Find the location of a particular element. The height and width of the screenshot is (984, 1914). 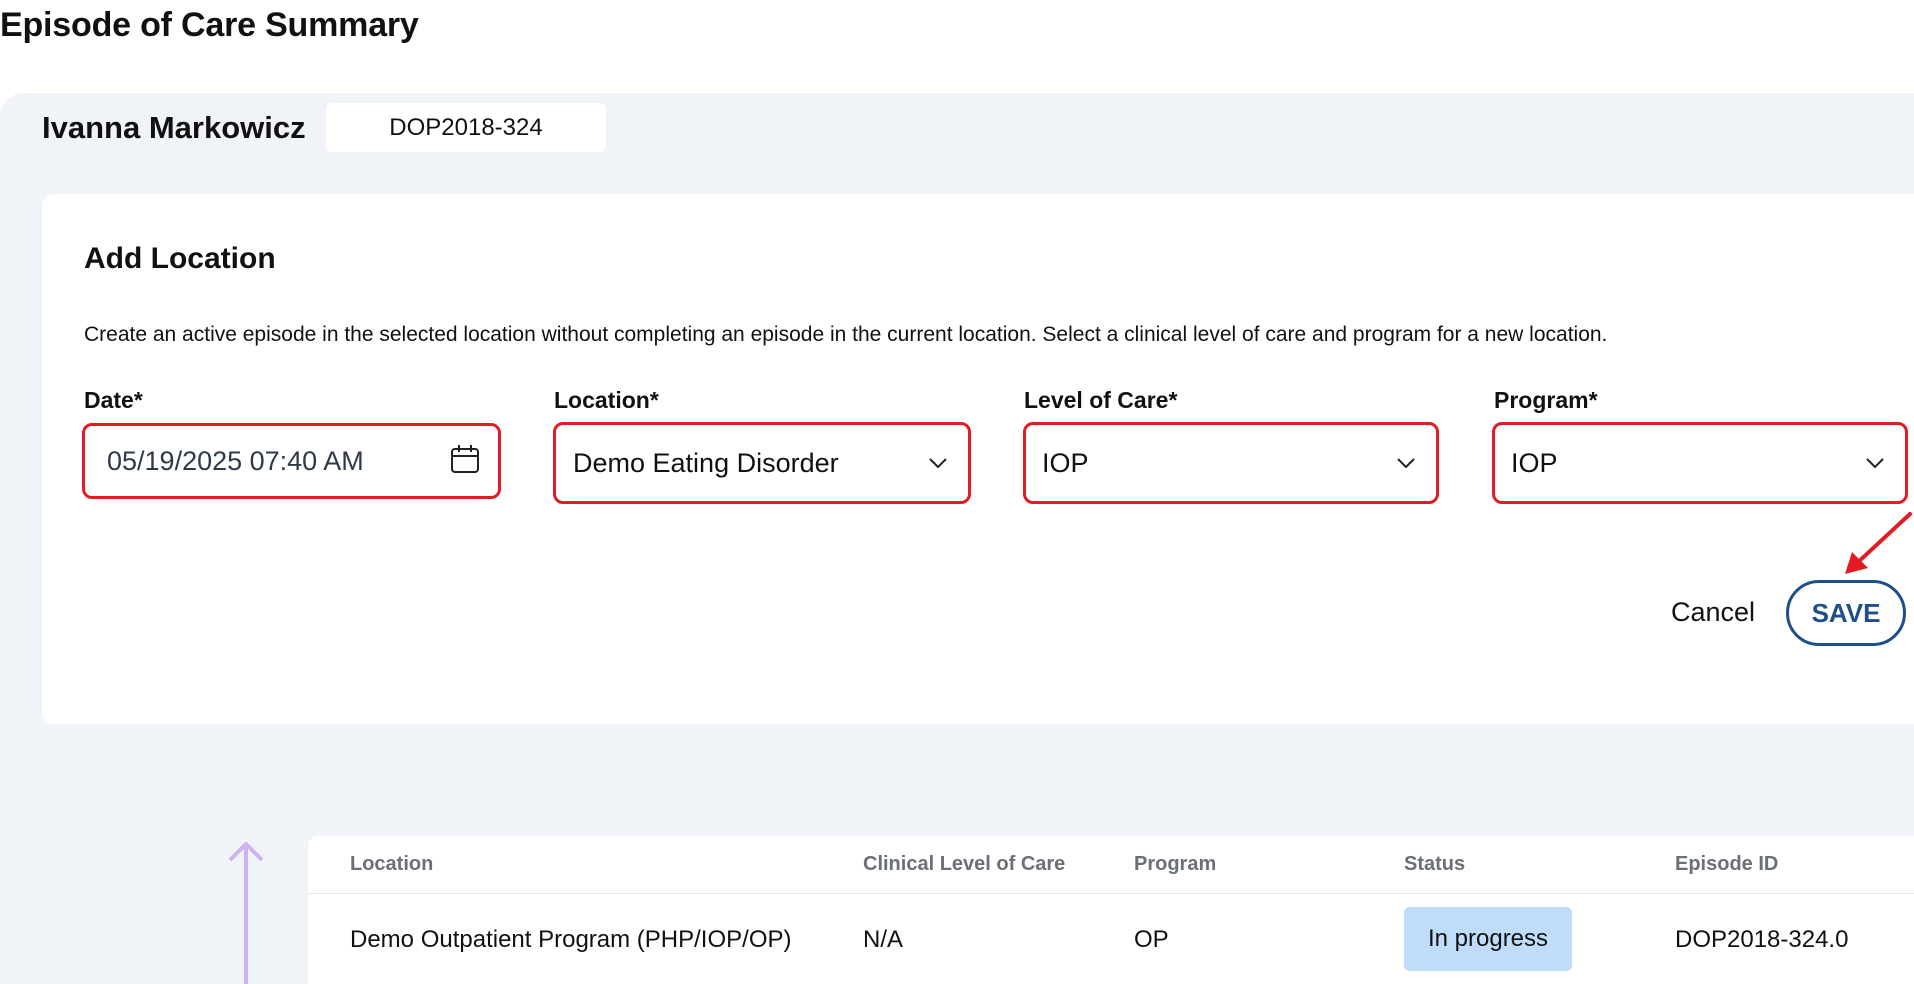

patient-name: Ivanna Markowicz is located at coordinates (174, 127).